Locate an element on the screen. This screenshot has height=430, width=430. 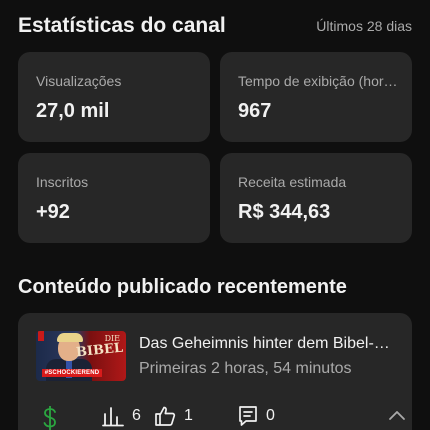
thumbnail-banner: #SCHOCKIEREND is located at coordinates (72, 373).